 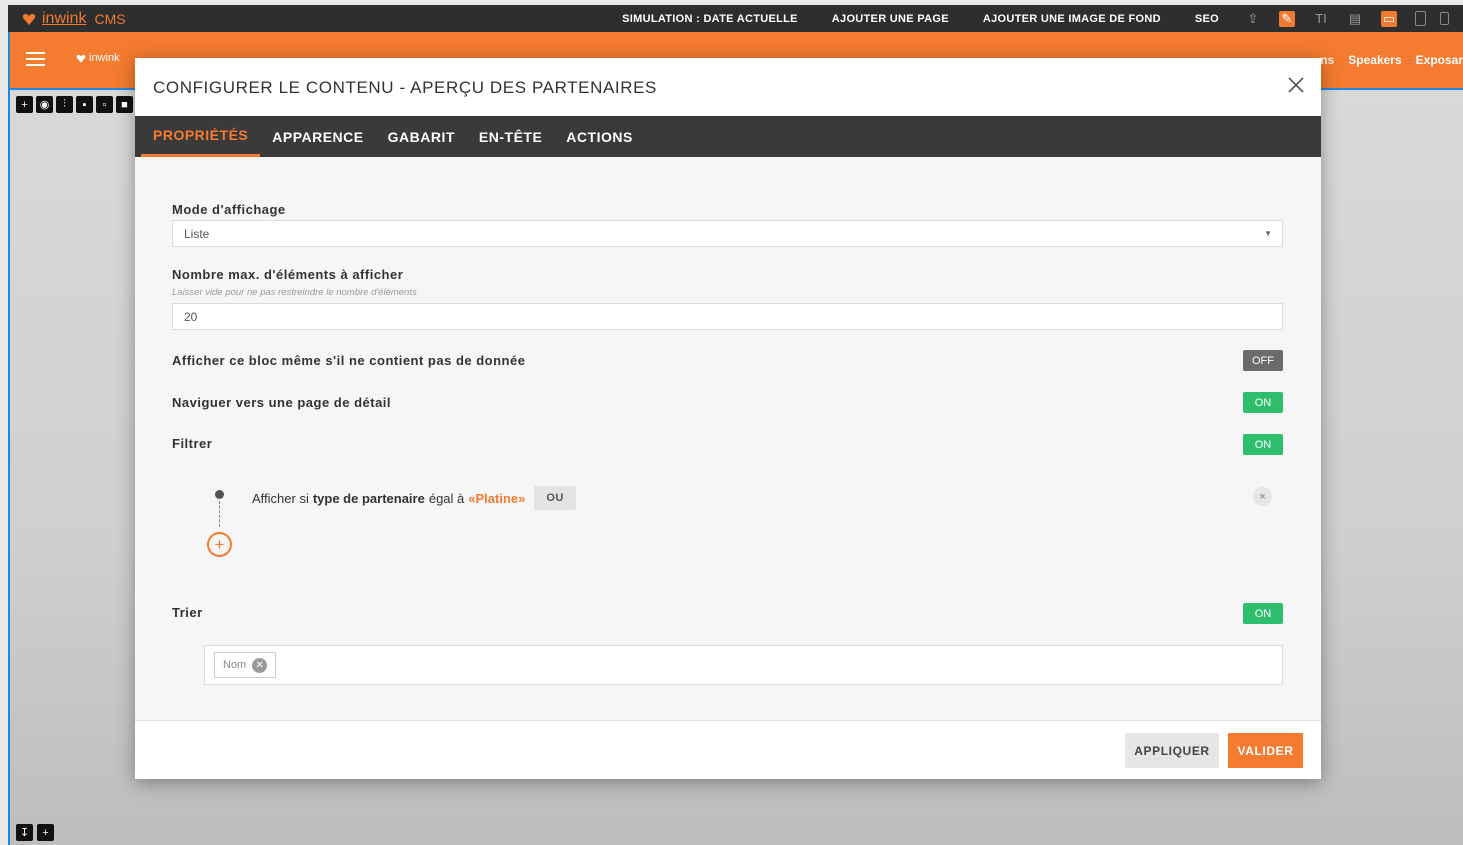 What do you see at coordinates (24, 832) in the screenshot?
I see `move-down-icon: ↧` at bounding box center [24, 832].